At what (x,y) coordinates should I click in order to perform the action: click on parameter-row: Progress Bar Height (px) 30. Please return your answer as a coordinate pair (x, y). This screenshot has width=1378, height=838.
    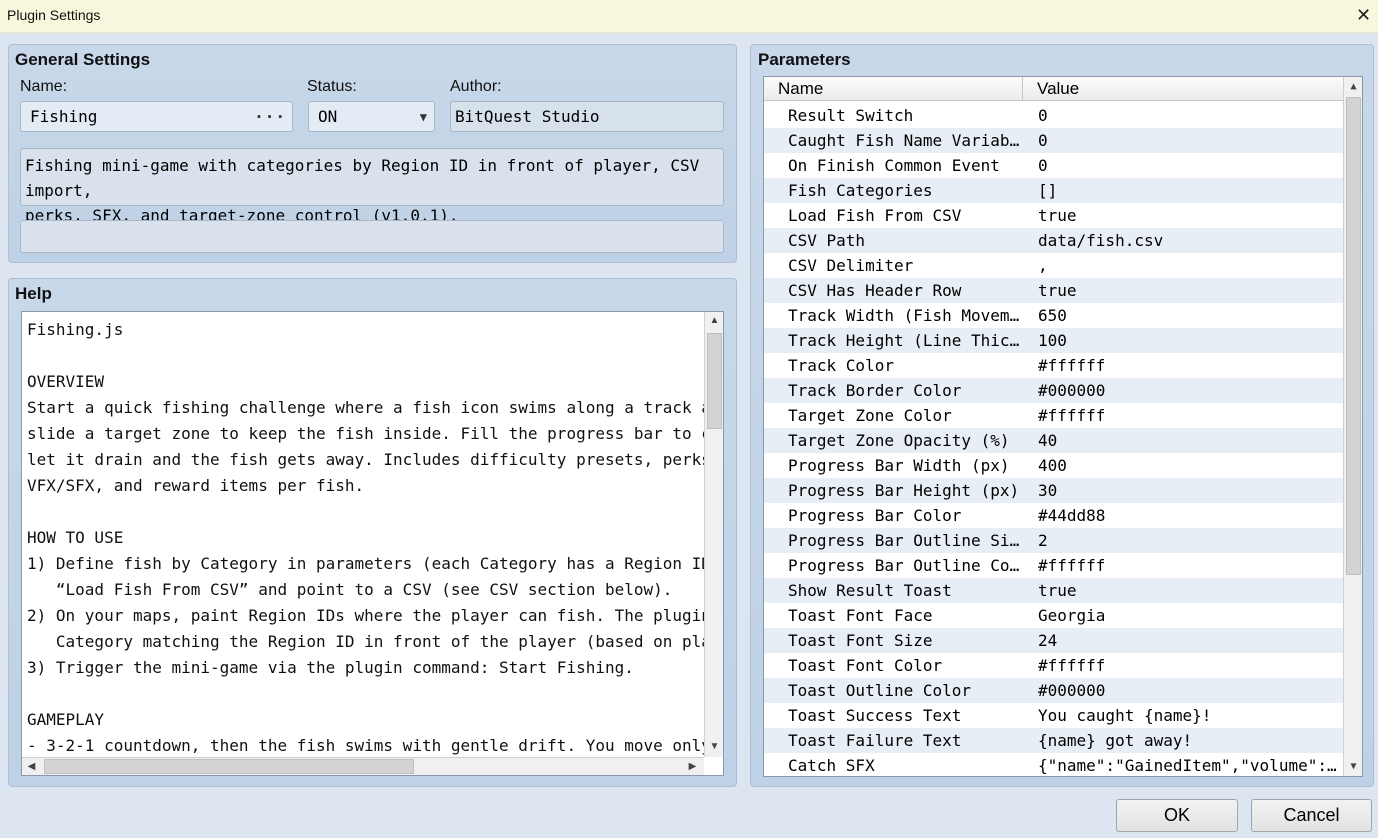
    Looking at the image, I should click on (1053, 490).